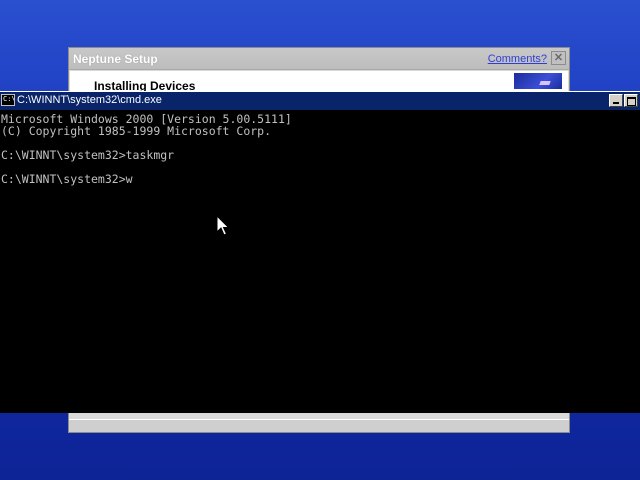 Image resolution: width=640 pixels, height=480 pixels. What do you see at coordinates (115, 59) in the screenshot?
I see `setup-window-title: Neptune Setup` at bounding box center [115, 59].